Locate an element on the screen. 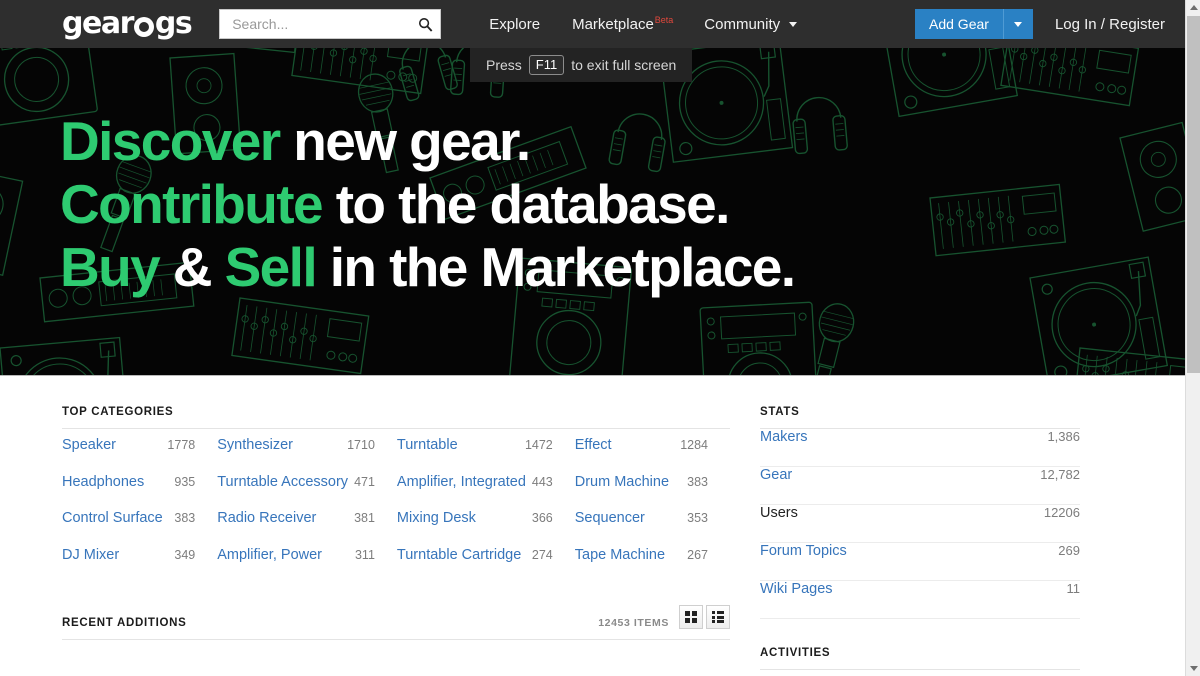 The height and width of the screenshot is (676, 1200). scrollbar-thumb is located at coordinates (1193, 194).